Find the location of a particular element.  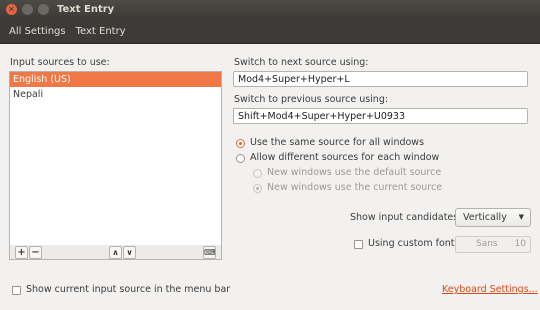

breadcrumb: All Settings Text Entry is located at coordinates (270, 31).